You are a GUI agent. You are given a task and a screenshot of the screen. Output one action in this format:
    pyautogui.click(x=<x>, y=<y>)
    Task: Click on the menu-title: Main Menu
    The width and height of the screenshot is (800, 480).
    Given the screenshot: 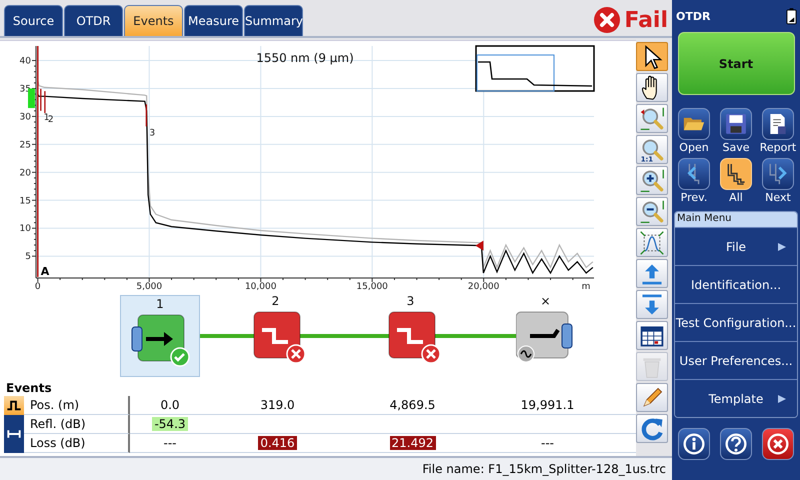 What is the action you would take?
    pyautogui.click(x=736, y=219)
    